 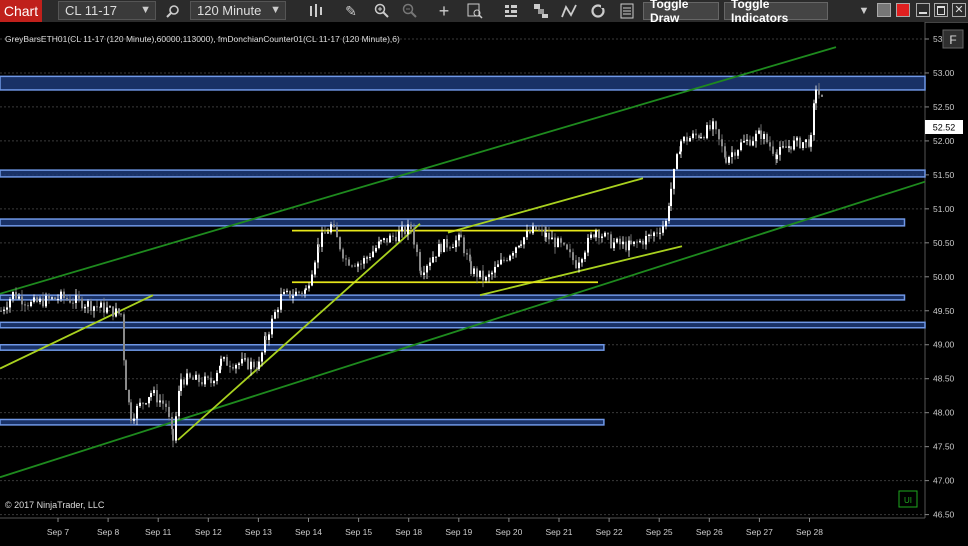 I want to click on pencil-icon: ✎, so click(x=351, y=11).